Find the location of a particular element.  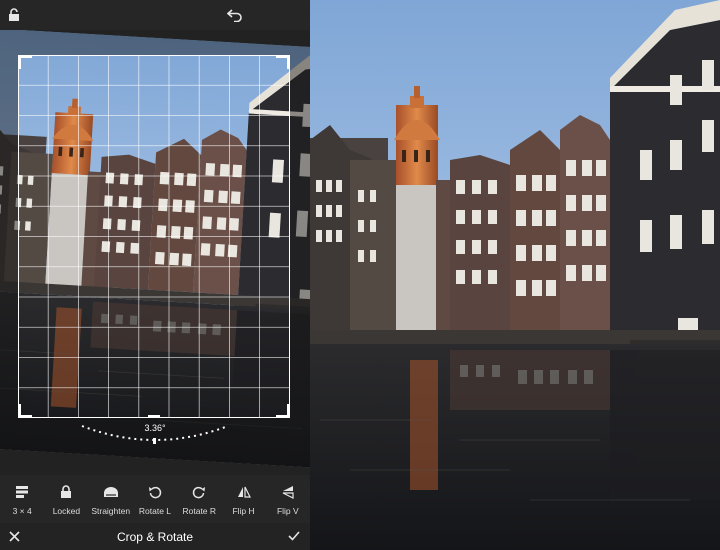

mode-title: Crop & Rotate is located at coordinates (155, 537).